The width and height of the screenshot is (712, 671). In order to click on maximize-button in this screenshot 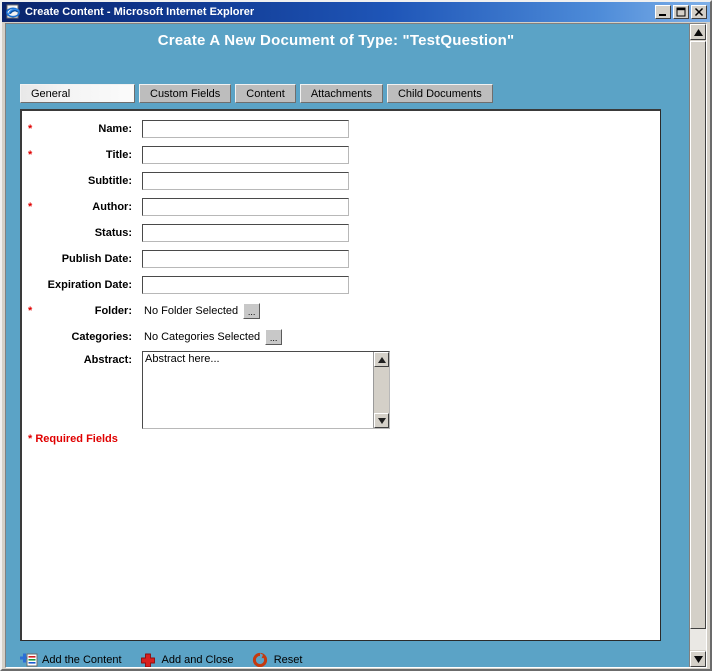, I will do `click(681, 12)`.